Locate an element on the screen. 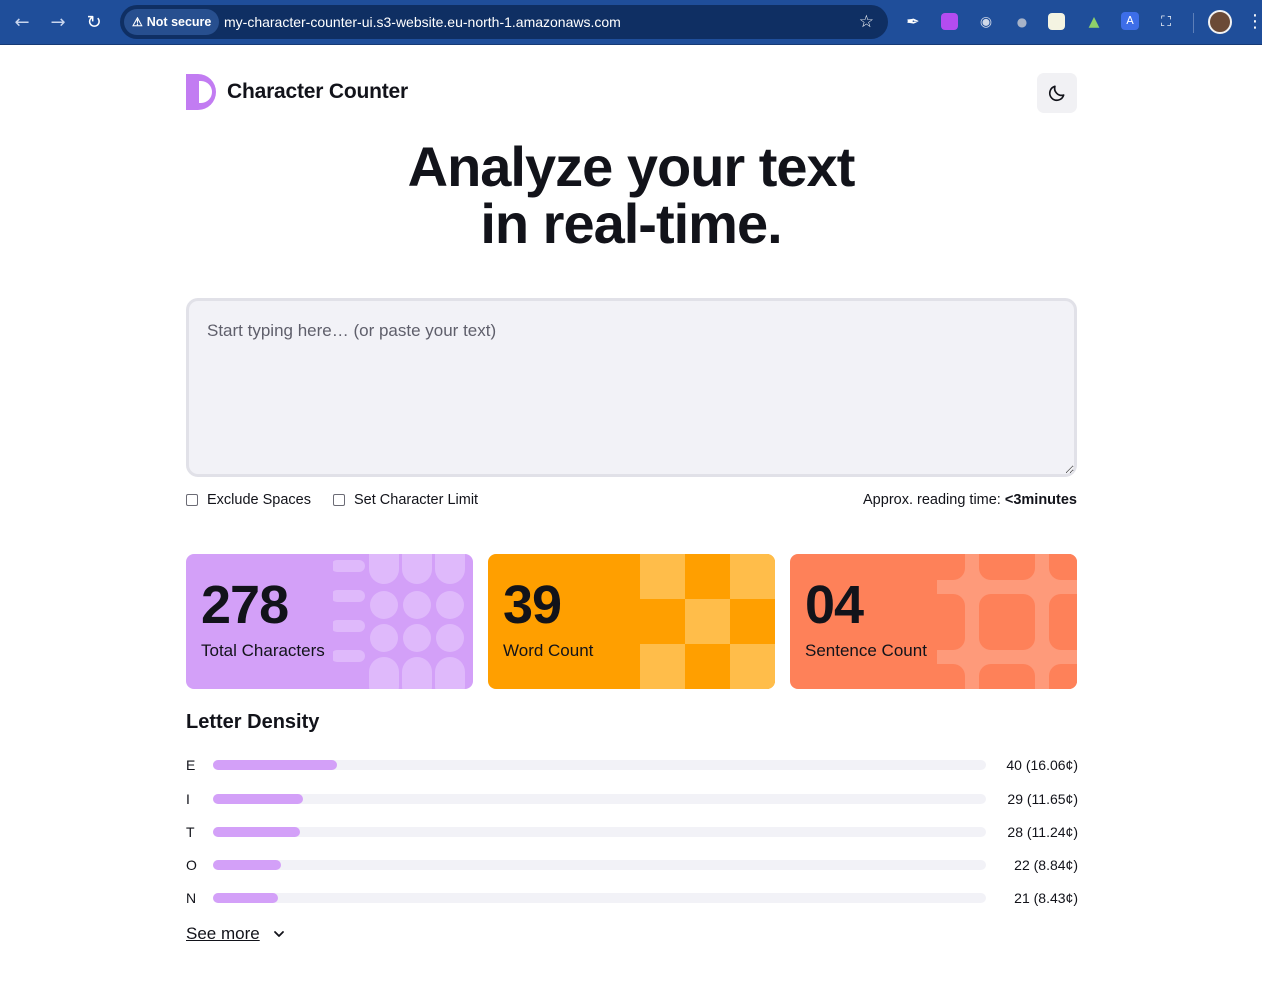 This screenshot has width=1262, height=988. exclude-spaces-checkbox is located at coordinates (192, 500).